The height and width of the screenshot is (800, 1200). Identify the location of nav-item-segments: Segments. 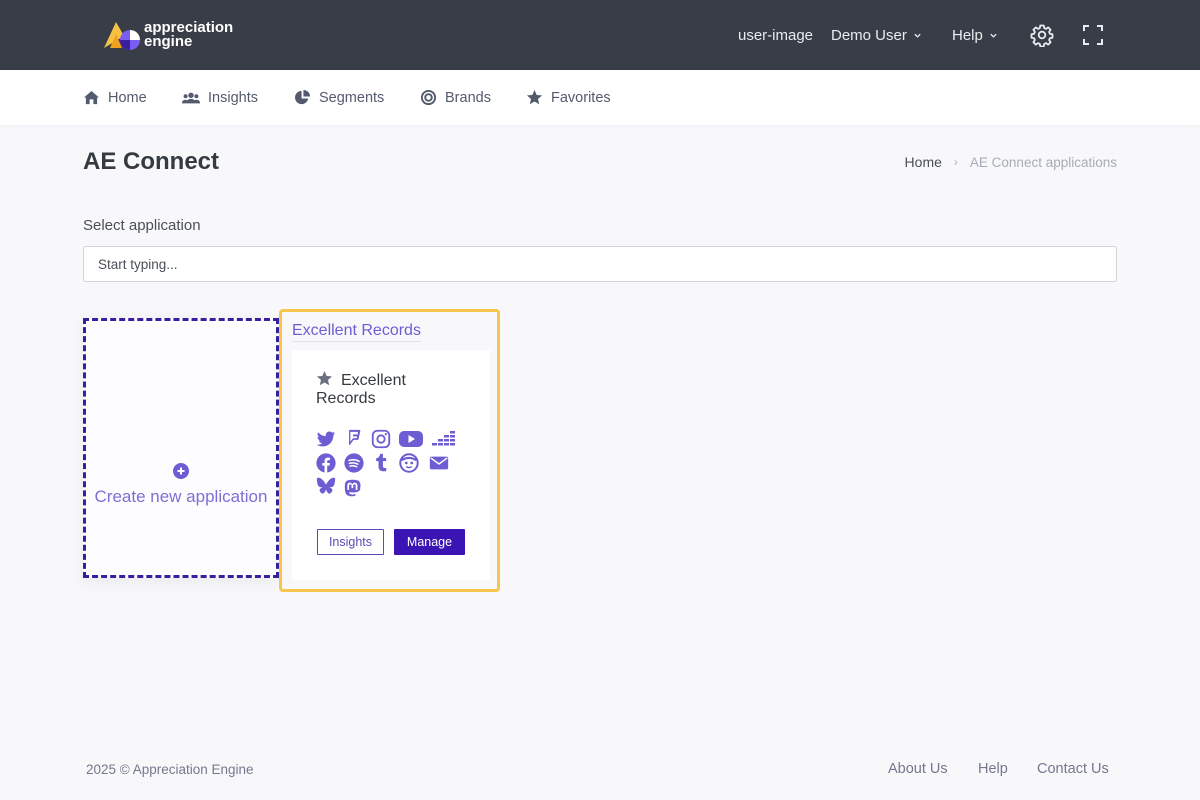
(339, 97).